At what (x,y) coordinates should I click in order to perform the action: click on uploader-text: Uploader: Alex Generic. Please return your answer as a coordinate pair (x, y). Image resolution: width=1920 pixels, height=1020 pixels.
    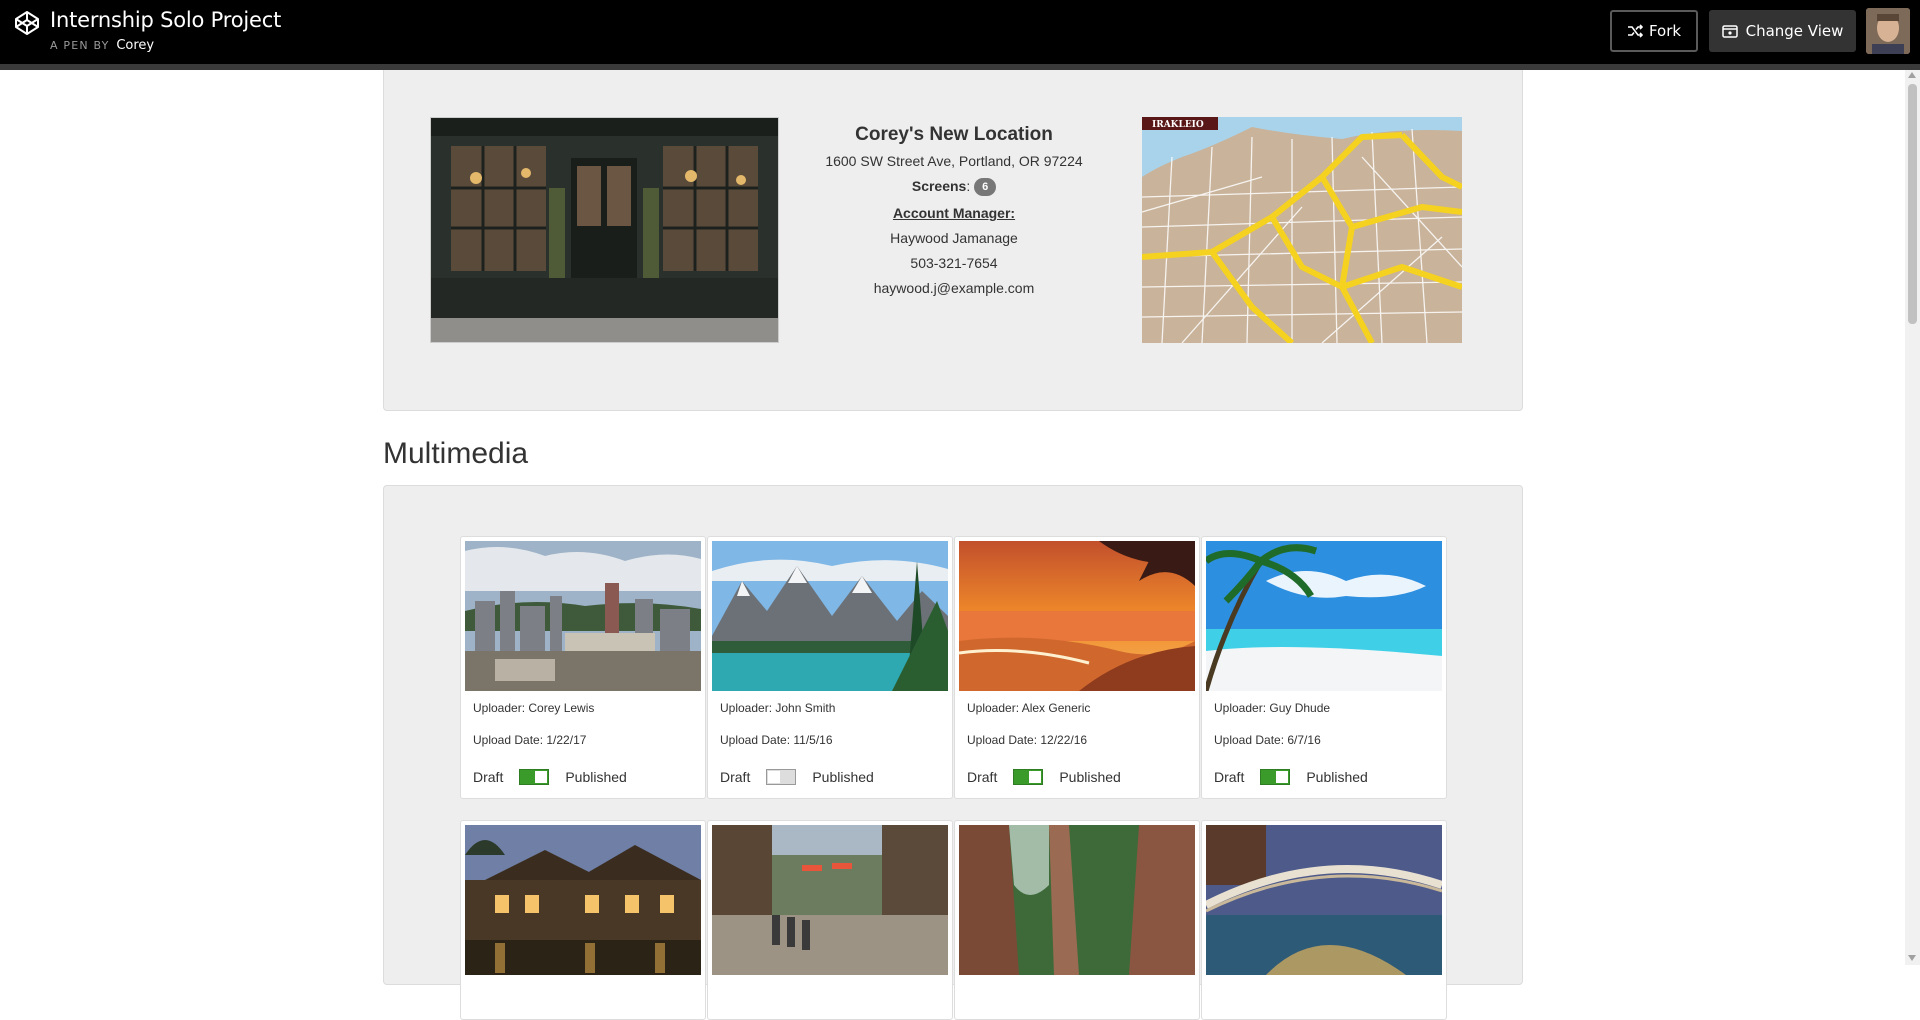
    Looking at the image, I should click on (1029, 708).